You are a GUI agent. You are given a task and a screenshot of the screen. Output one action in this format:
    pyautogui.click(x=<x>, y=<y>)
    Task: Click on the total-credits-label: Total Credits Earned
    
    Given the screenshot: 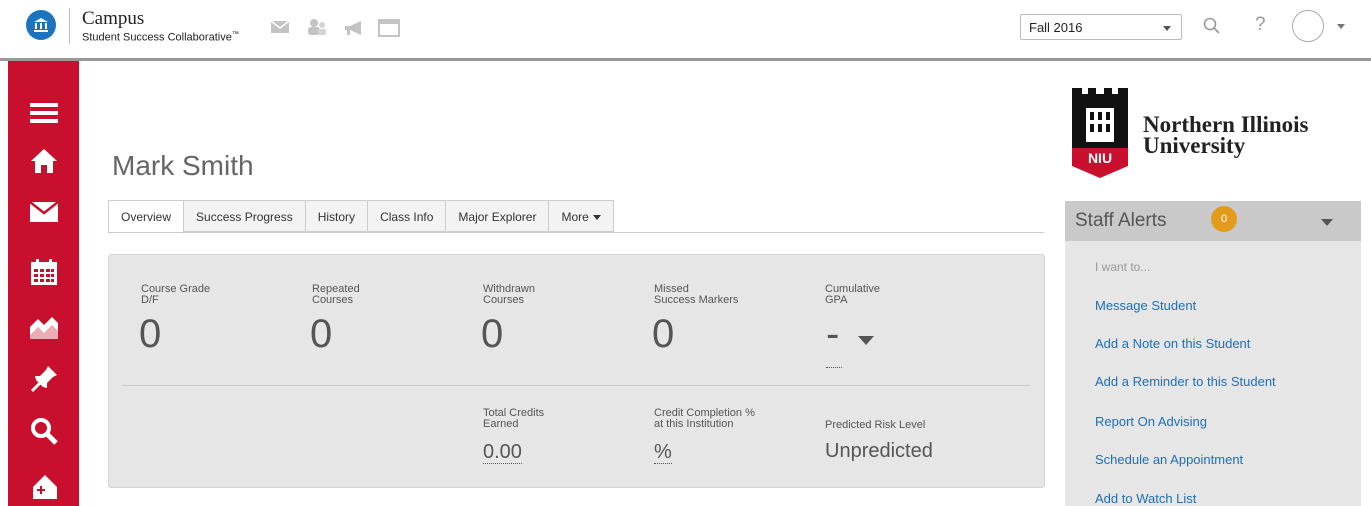 What is the action you would take?
    pyautogui.click(x=513, y=419)
    